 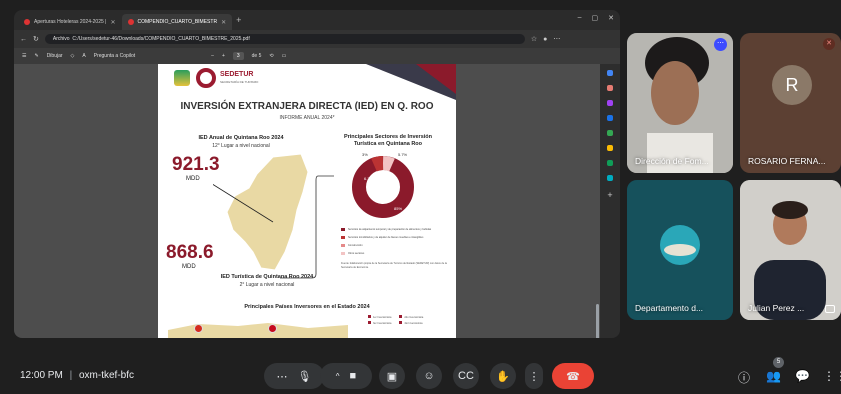 What do you see at coordinates (282, 376) in the screenshot?
I see `more-audio-icon: ⋯` at bounding box center [282, 376].